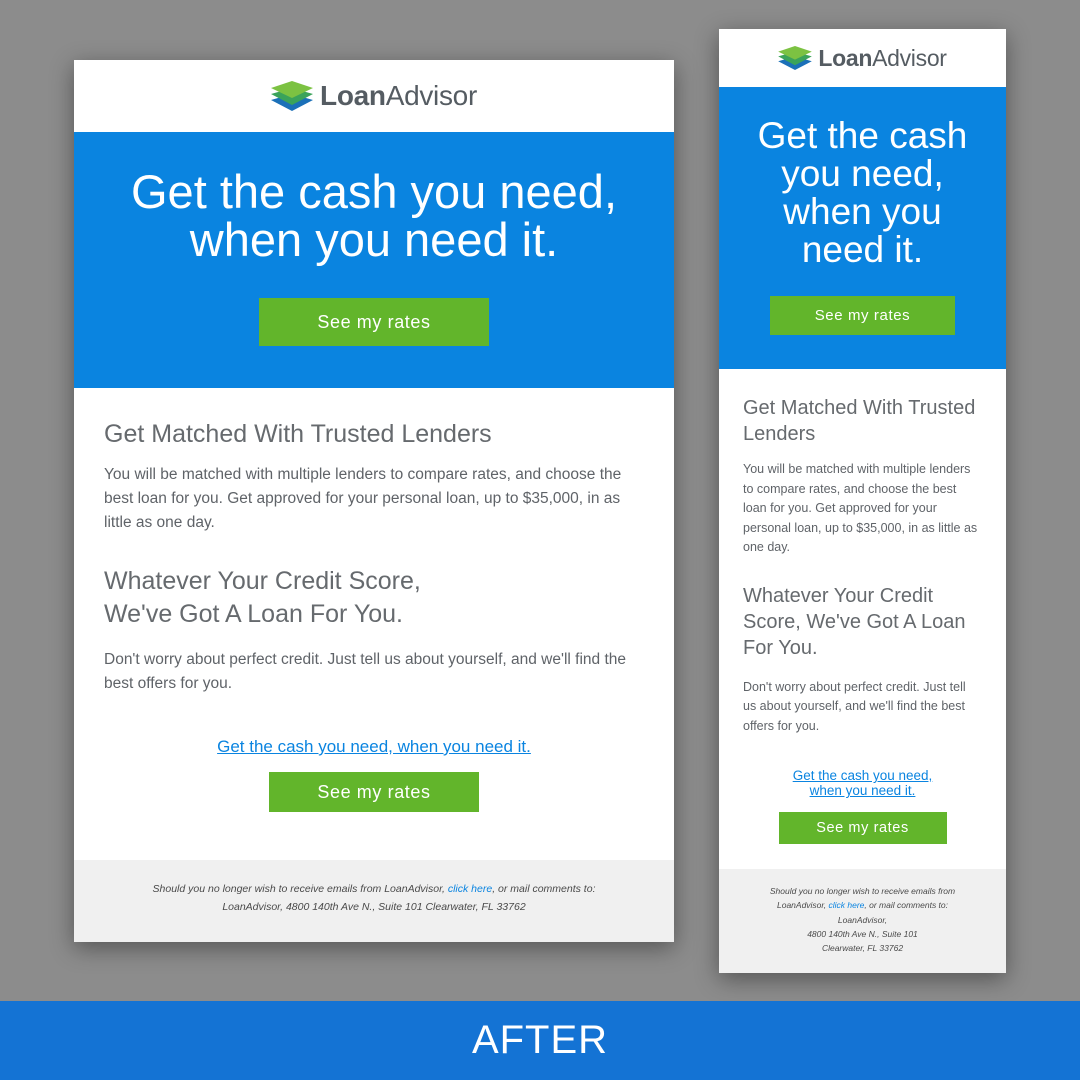  I want to click on credit-title-line-2: We've Got A Loan For You., so click(253, 614).